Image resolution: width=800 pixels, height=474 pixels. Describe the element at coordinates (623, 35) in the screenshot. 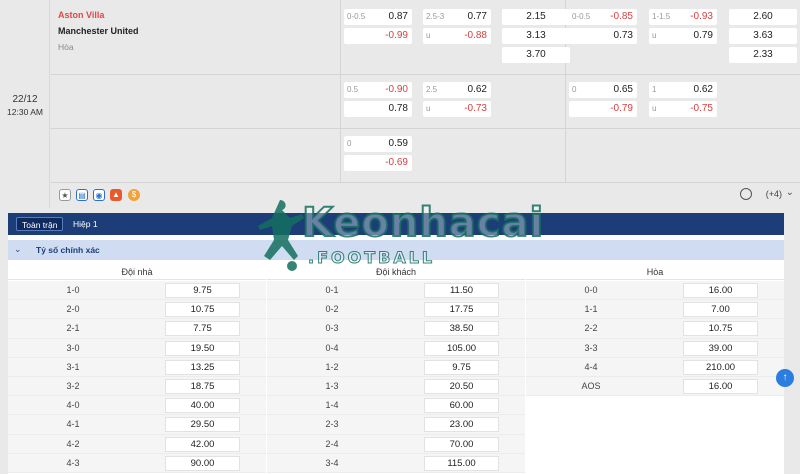

I see `odds-value: 0.73` at that location.